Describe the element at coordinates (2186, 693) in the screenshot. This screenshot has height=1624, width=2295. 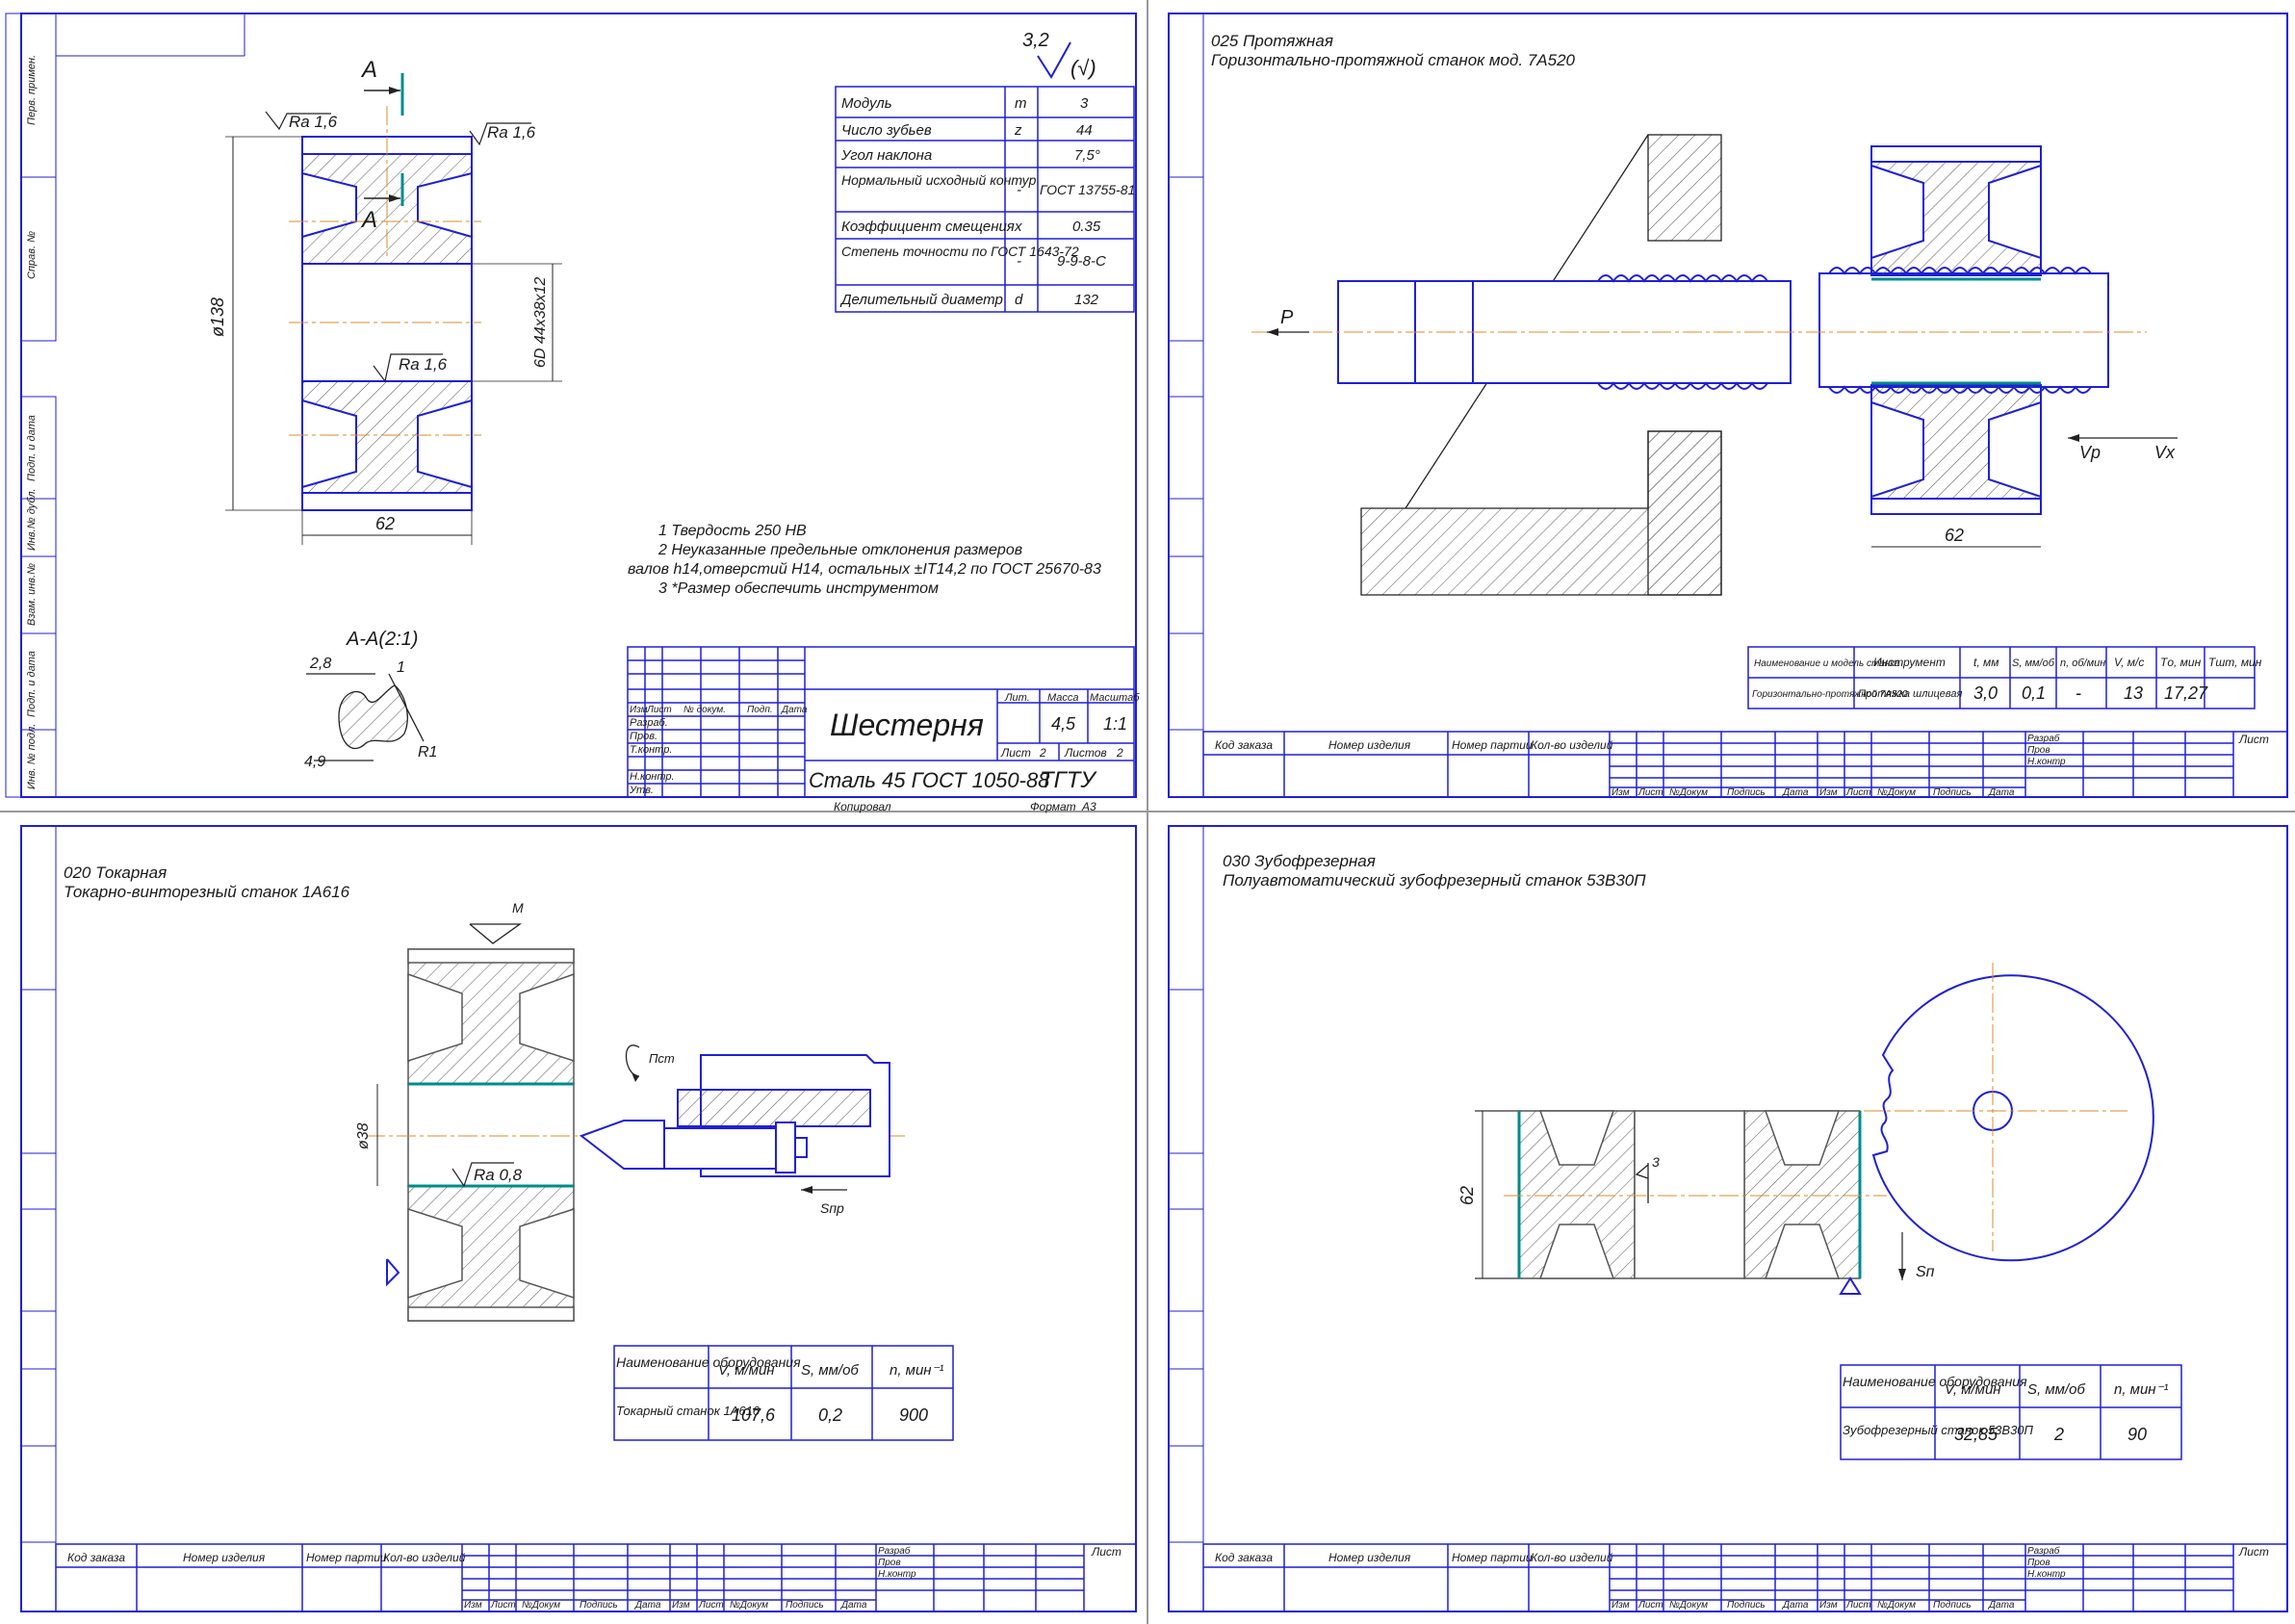
I see `table-cell: 17,27` at that location.